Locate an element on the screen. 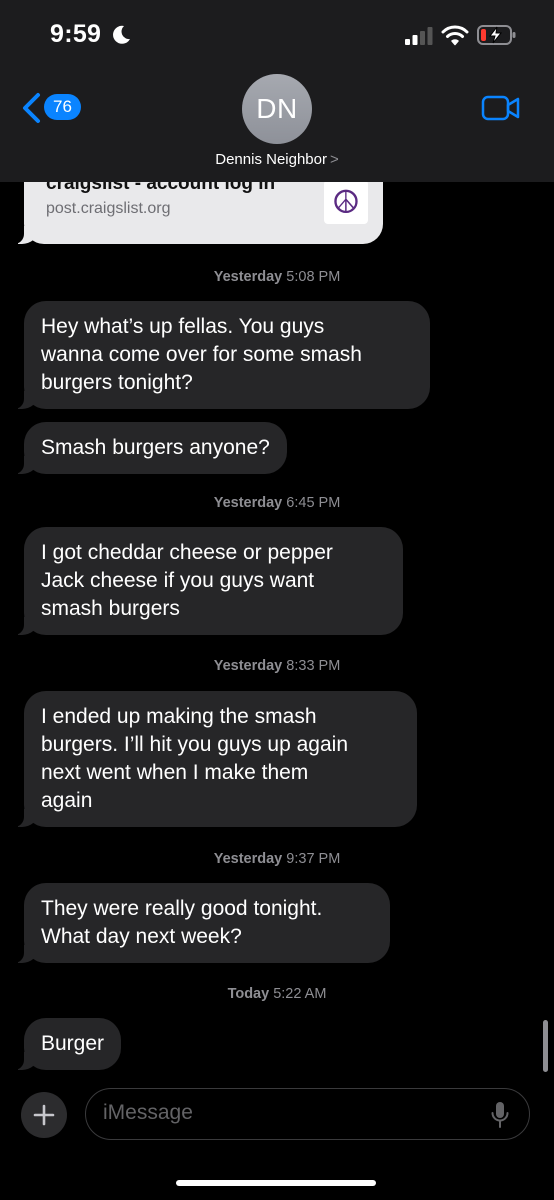 This screenshot has height=1200, width=554. link-domain: post.craigslist.org is located at coordinates (108, 208).